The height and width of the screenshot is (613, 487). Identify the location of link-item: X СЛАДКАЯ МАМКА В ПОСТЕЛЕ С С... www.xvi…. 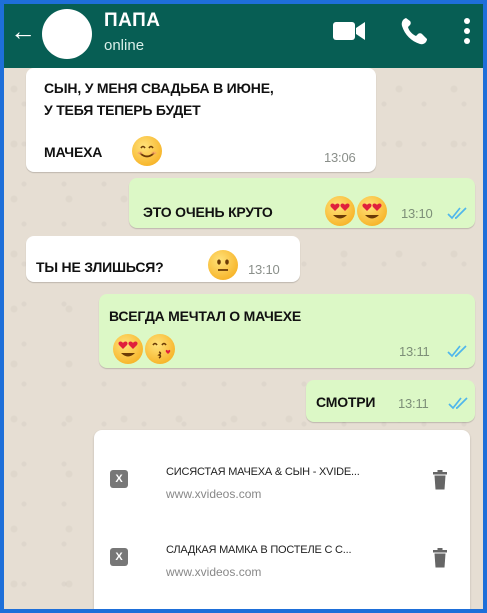
(282, 563).